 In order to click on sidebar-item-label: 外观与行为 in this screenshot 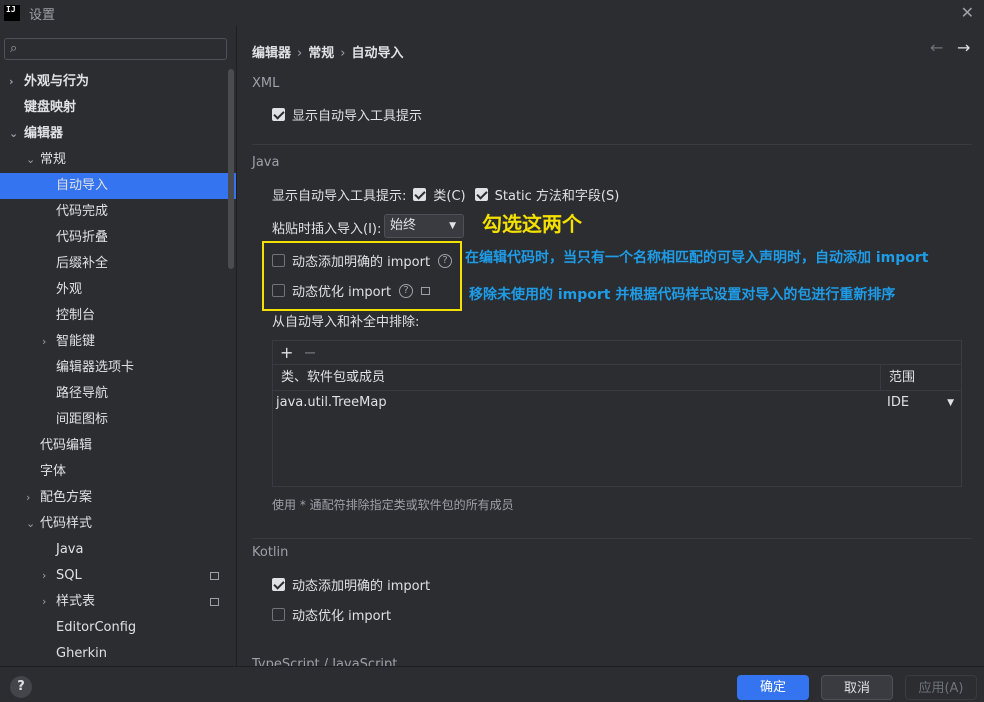, I will do `click(57, 81)`.